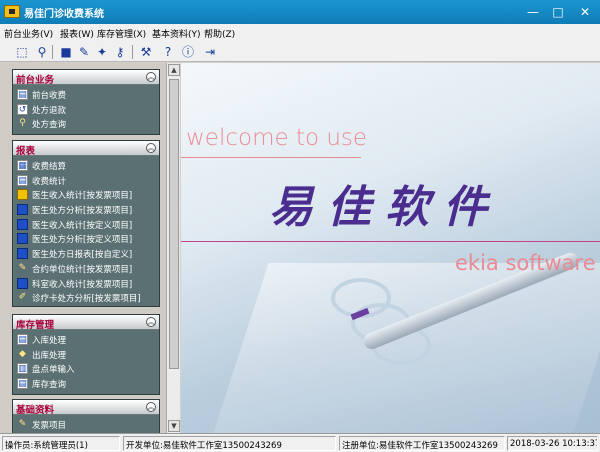 This screenshot has width=600, height=452. Describe the element at coordinates (86, 109) in the screenshot. I see `nav-item-refund: ↺ 处方退款` at that location.